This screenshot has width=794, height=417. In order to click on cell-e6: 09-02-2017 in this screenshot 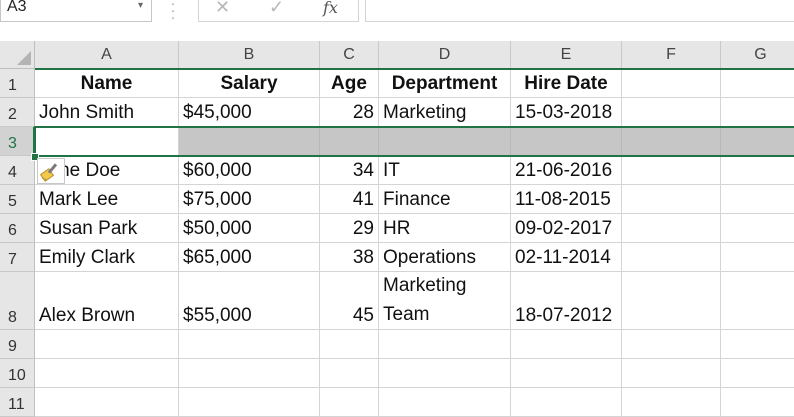, I will do `click(566, 228)`.